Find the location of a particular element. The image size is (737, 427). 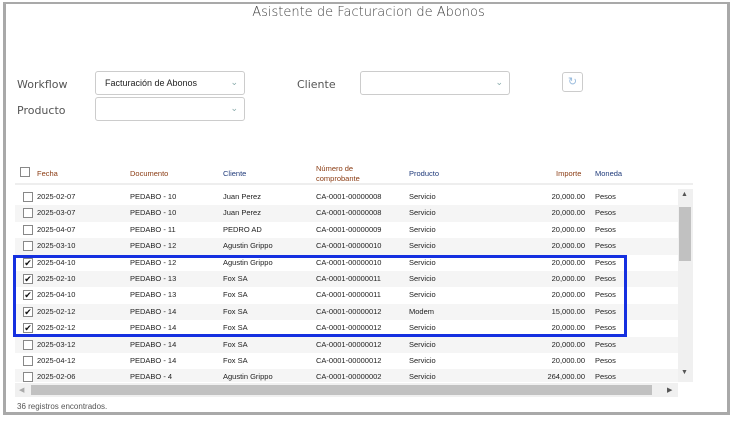

cell-fecha: 2025-04-12 is located at coordinates (56, 360).